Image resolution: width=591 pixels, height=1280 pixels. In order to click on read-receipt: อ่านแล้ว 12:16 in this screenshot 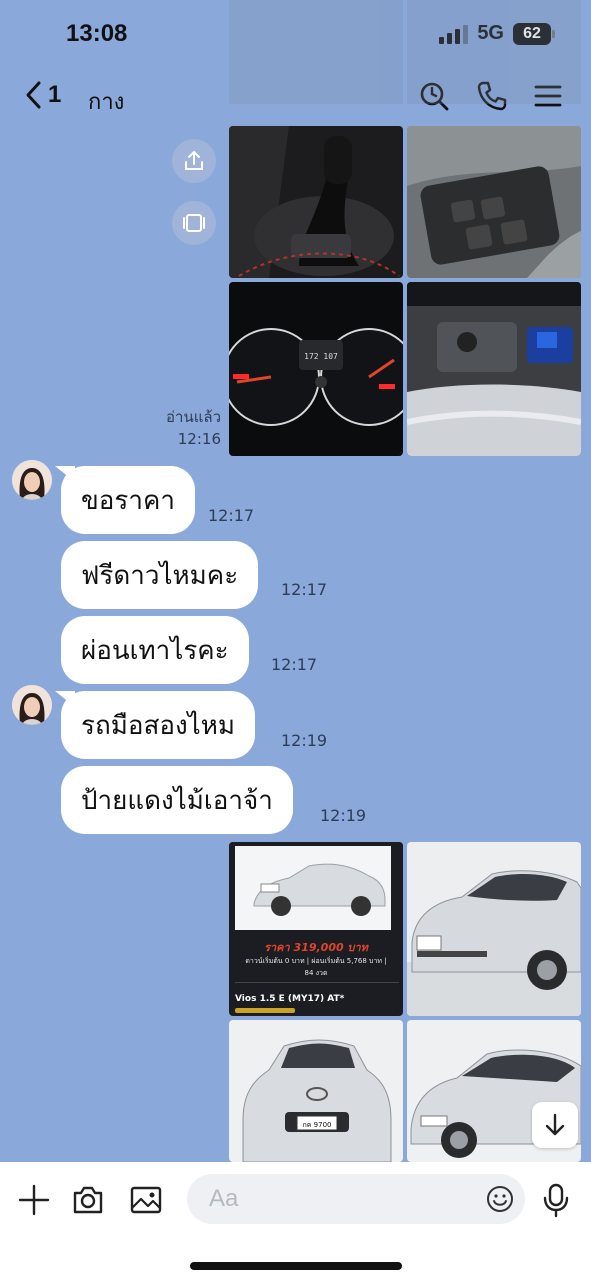, I will do `click(193, 428)`.